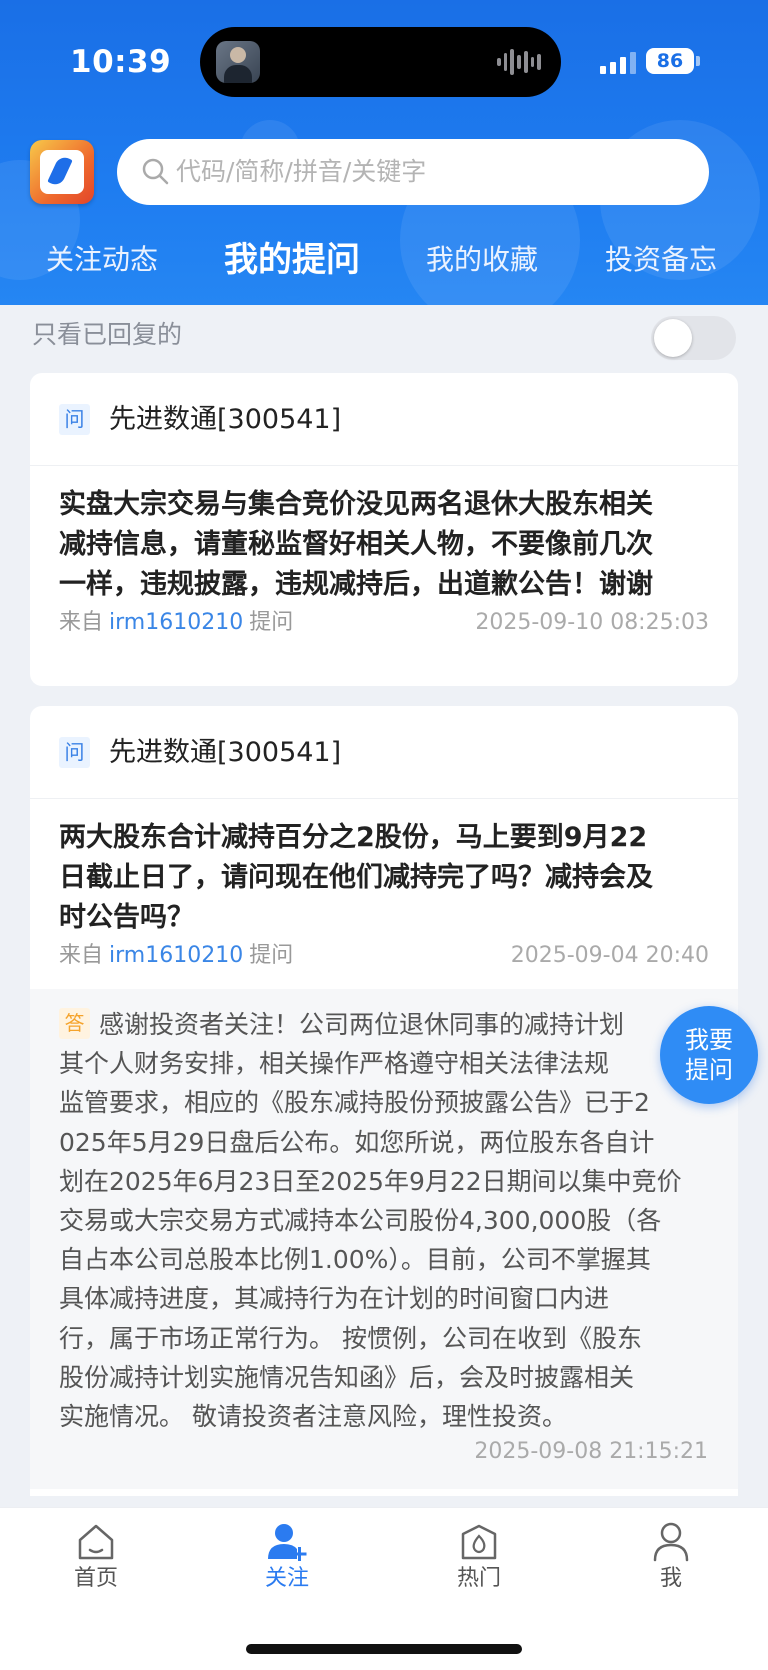  What do you see at coordinates (293, 300) in the screenshot?
I see `active-tab-indicator` at bounding box center [293, 300].